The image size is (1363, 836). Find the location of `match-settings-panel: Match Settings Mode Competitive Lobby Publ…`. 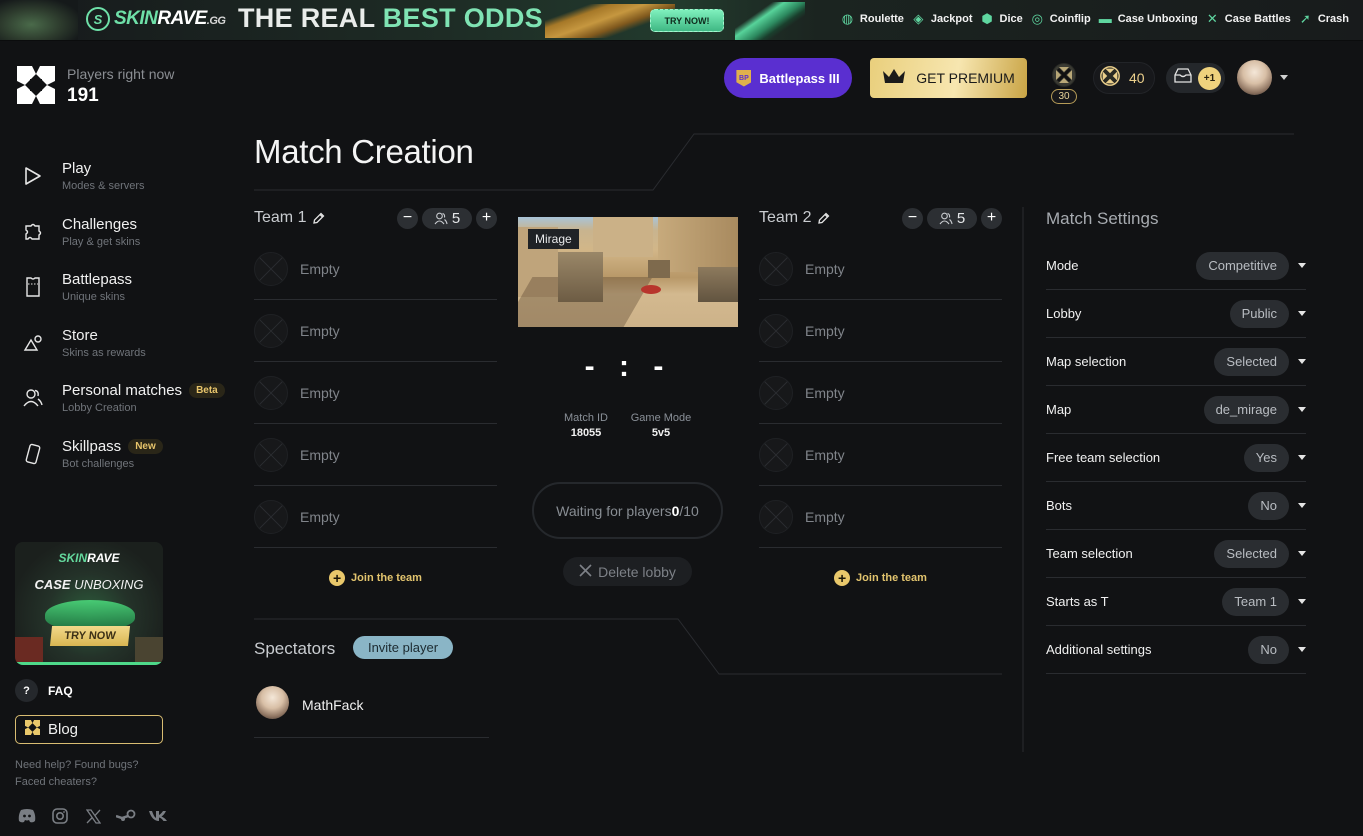

match-settings-panel: Match Settings Mode Competitive Lobby Publ… is located at coordinates (1176, 439).